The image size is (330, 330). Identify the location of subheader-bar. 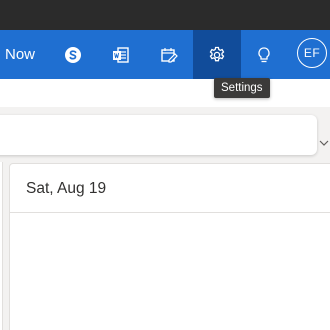
(165, 93).